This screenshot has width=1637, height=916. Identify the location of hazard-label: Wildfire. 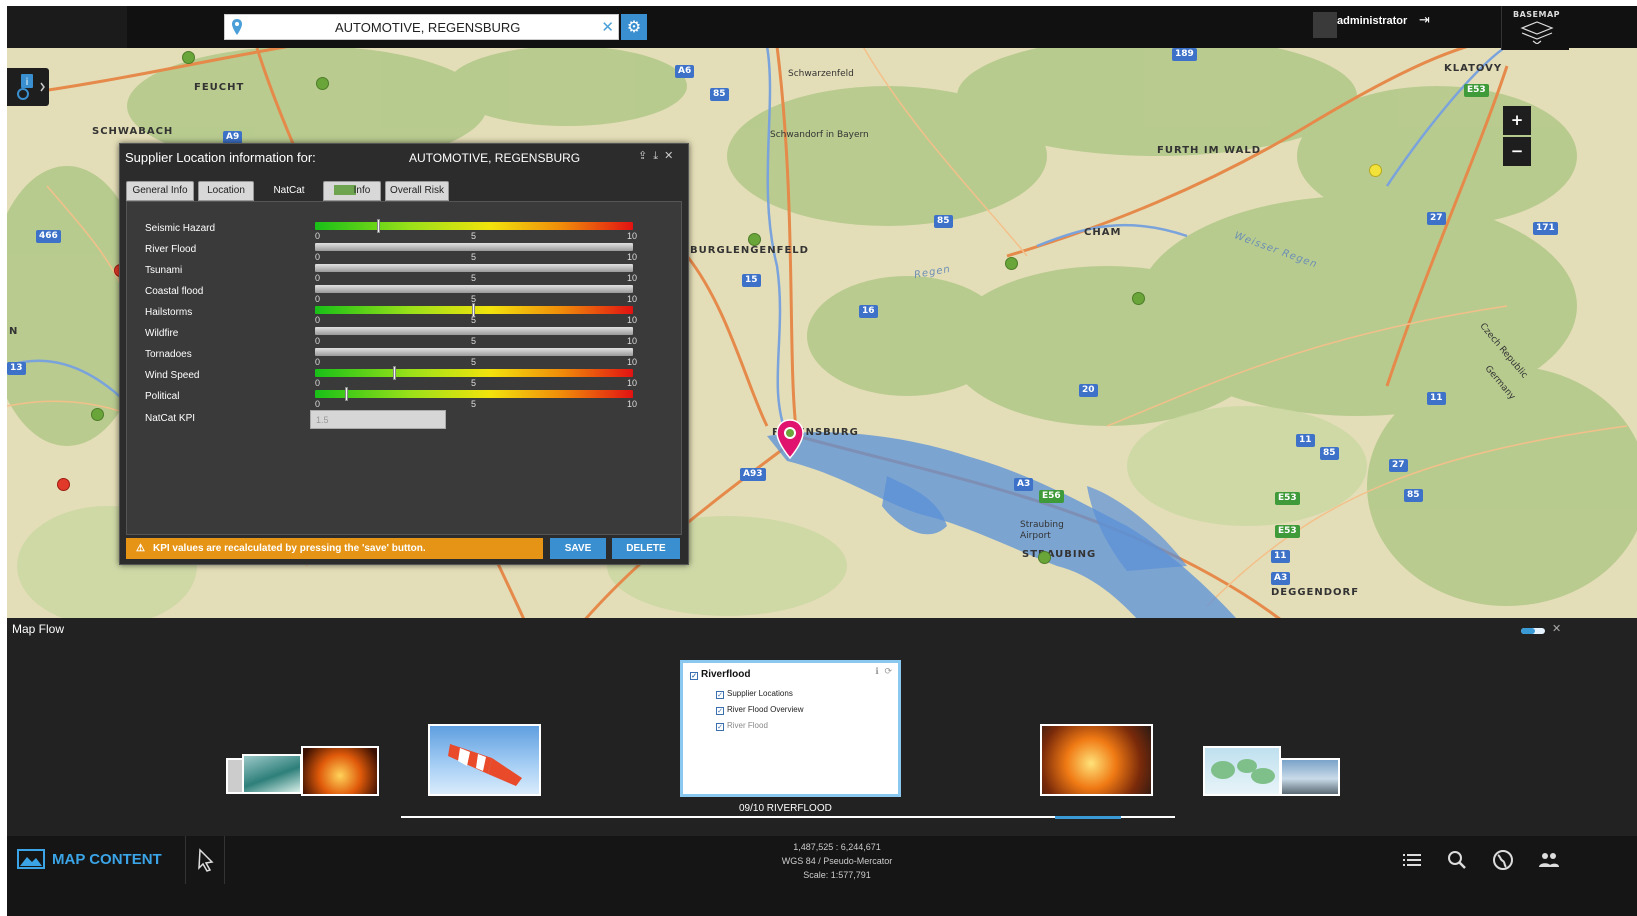
(162, 333).